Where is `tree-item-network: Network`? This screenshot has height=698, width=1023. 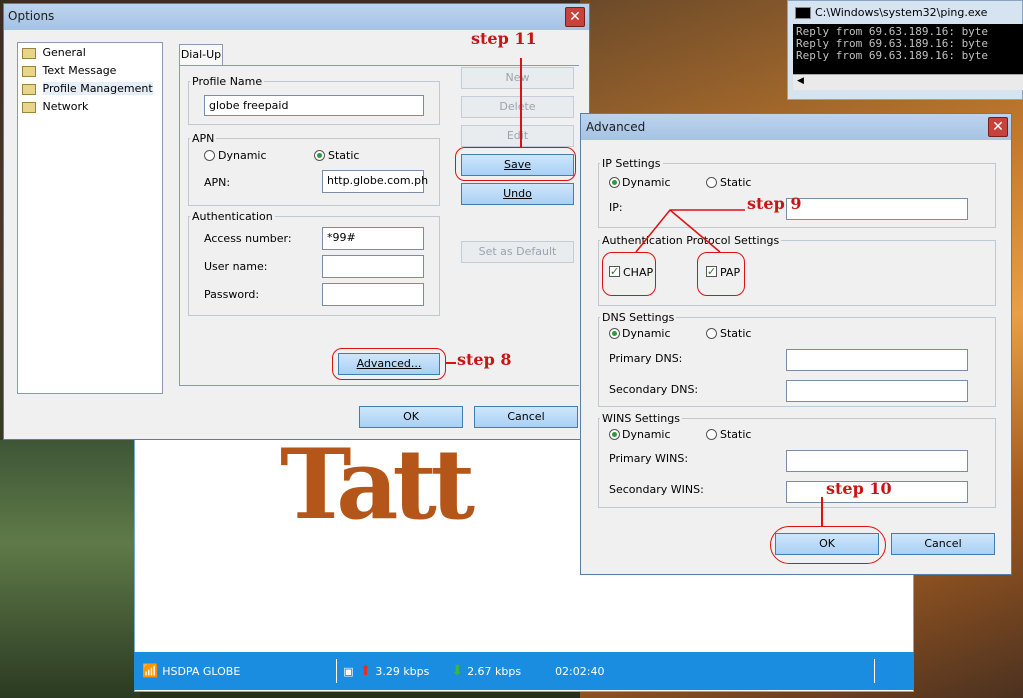
tree-item-network: Network is located at coordinates (55, 107).